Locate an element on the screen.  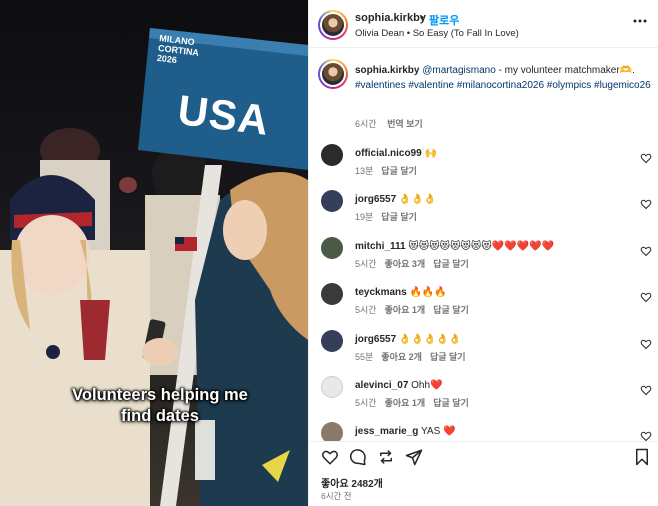
sign-brand-logo: MILANO CORTINA 2026 is located at coordinates (178, 49).